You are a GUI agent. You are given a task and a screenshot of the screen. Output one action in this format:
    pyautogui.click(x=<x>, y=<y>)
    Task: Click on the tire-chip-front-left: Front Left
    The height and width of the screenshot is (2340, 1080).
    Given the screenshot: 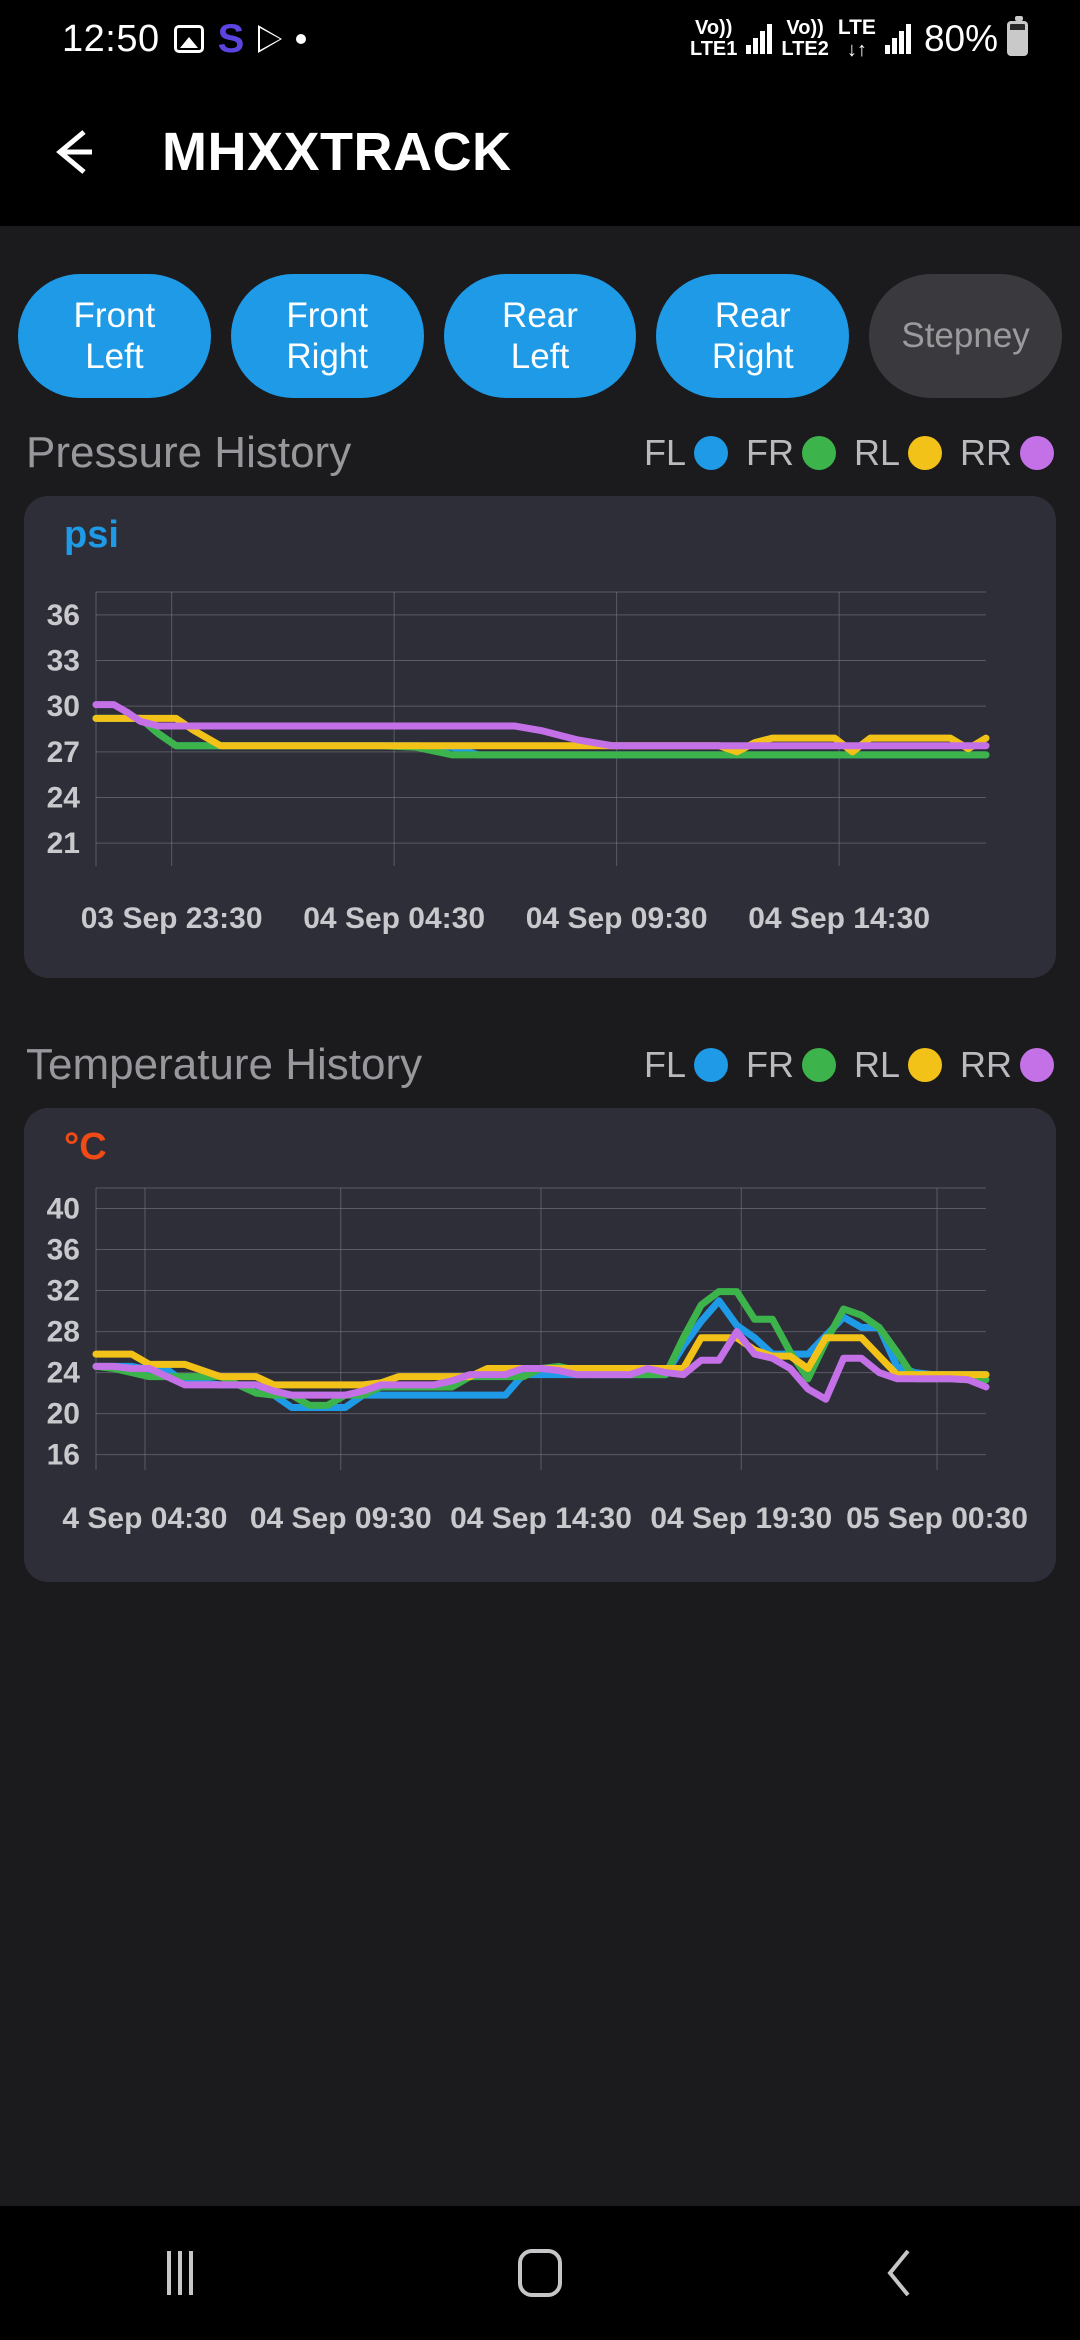 What is the action you would take?
    pyautogui.click(x=114, y=336)
    